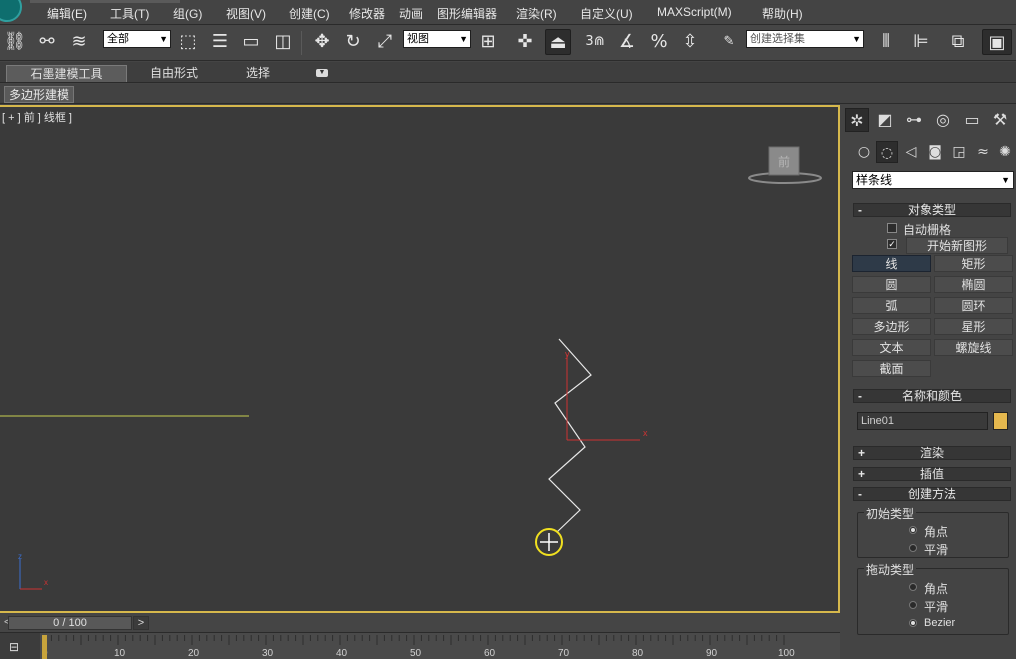 The width and height of the screenshot is (1016, 659). I want to click on ellipse-button: 椭圆, so click(973, 284).